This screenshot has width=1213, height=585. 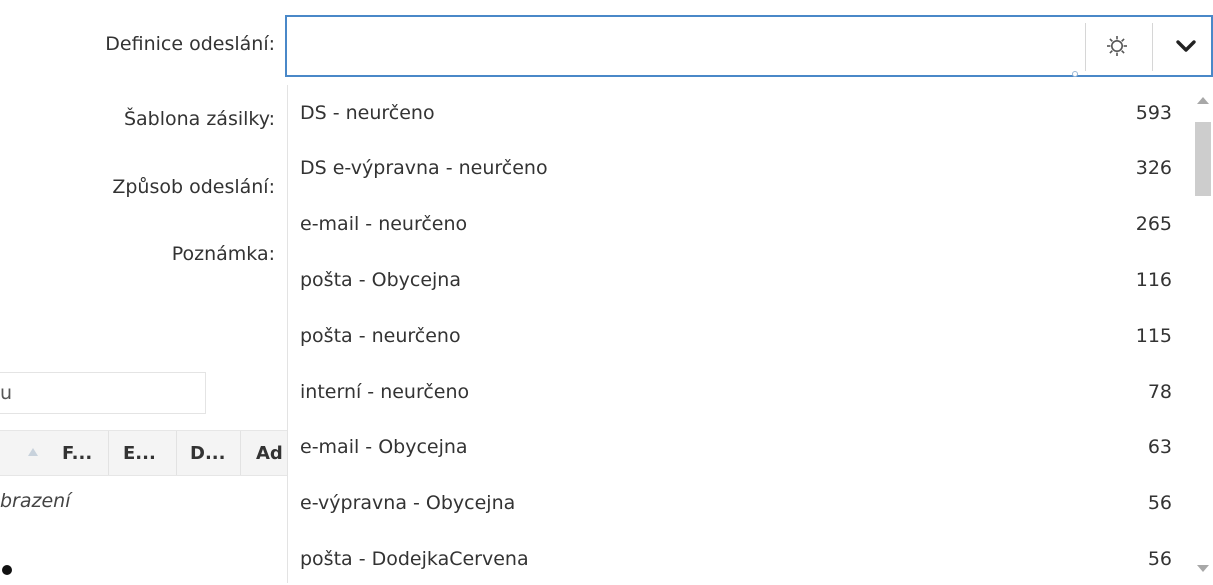 I want to click on table-header-row: F... E... D... Ad, so click(x=143, y=453).